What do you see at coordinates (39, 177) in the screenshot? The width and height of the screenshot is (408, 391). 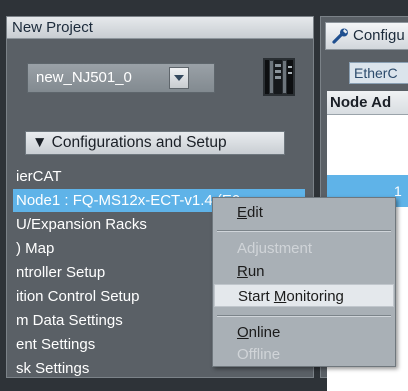 I see `tree-item-ethercat: ierCAT` at bounding box center [39, 177].